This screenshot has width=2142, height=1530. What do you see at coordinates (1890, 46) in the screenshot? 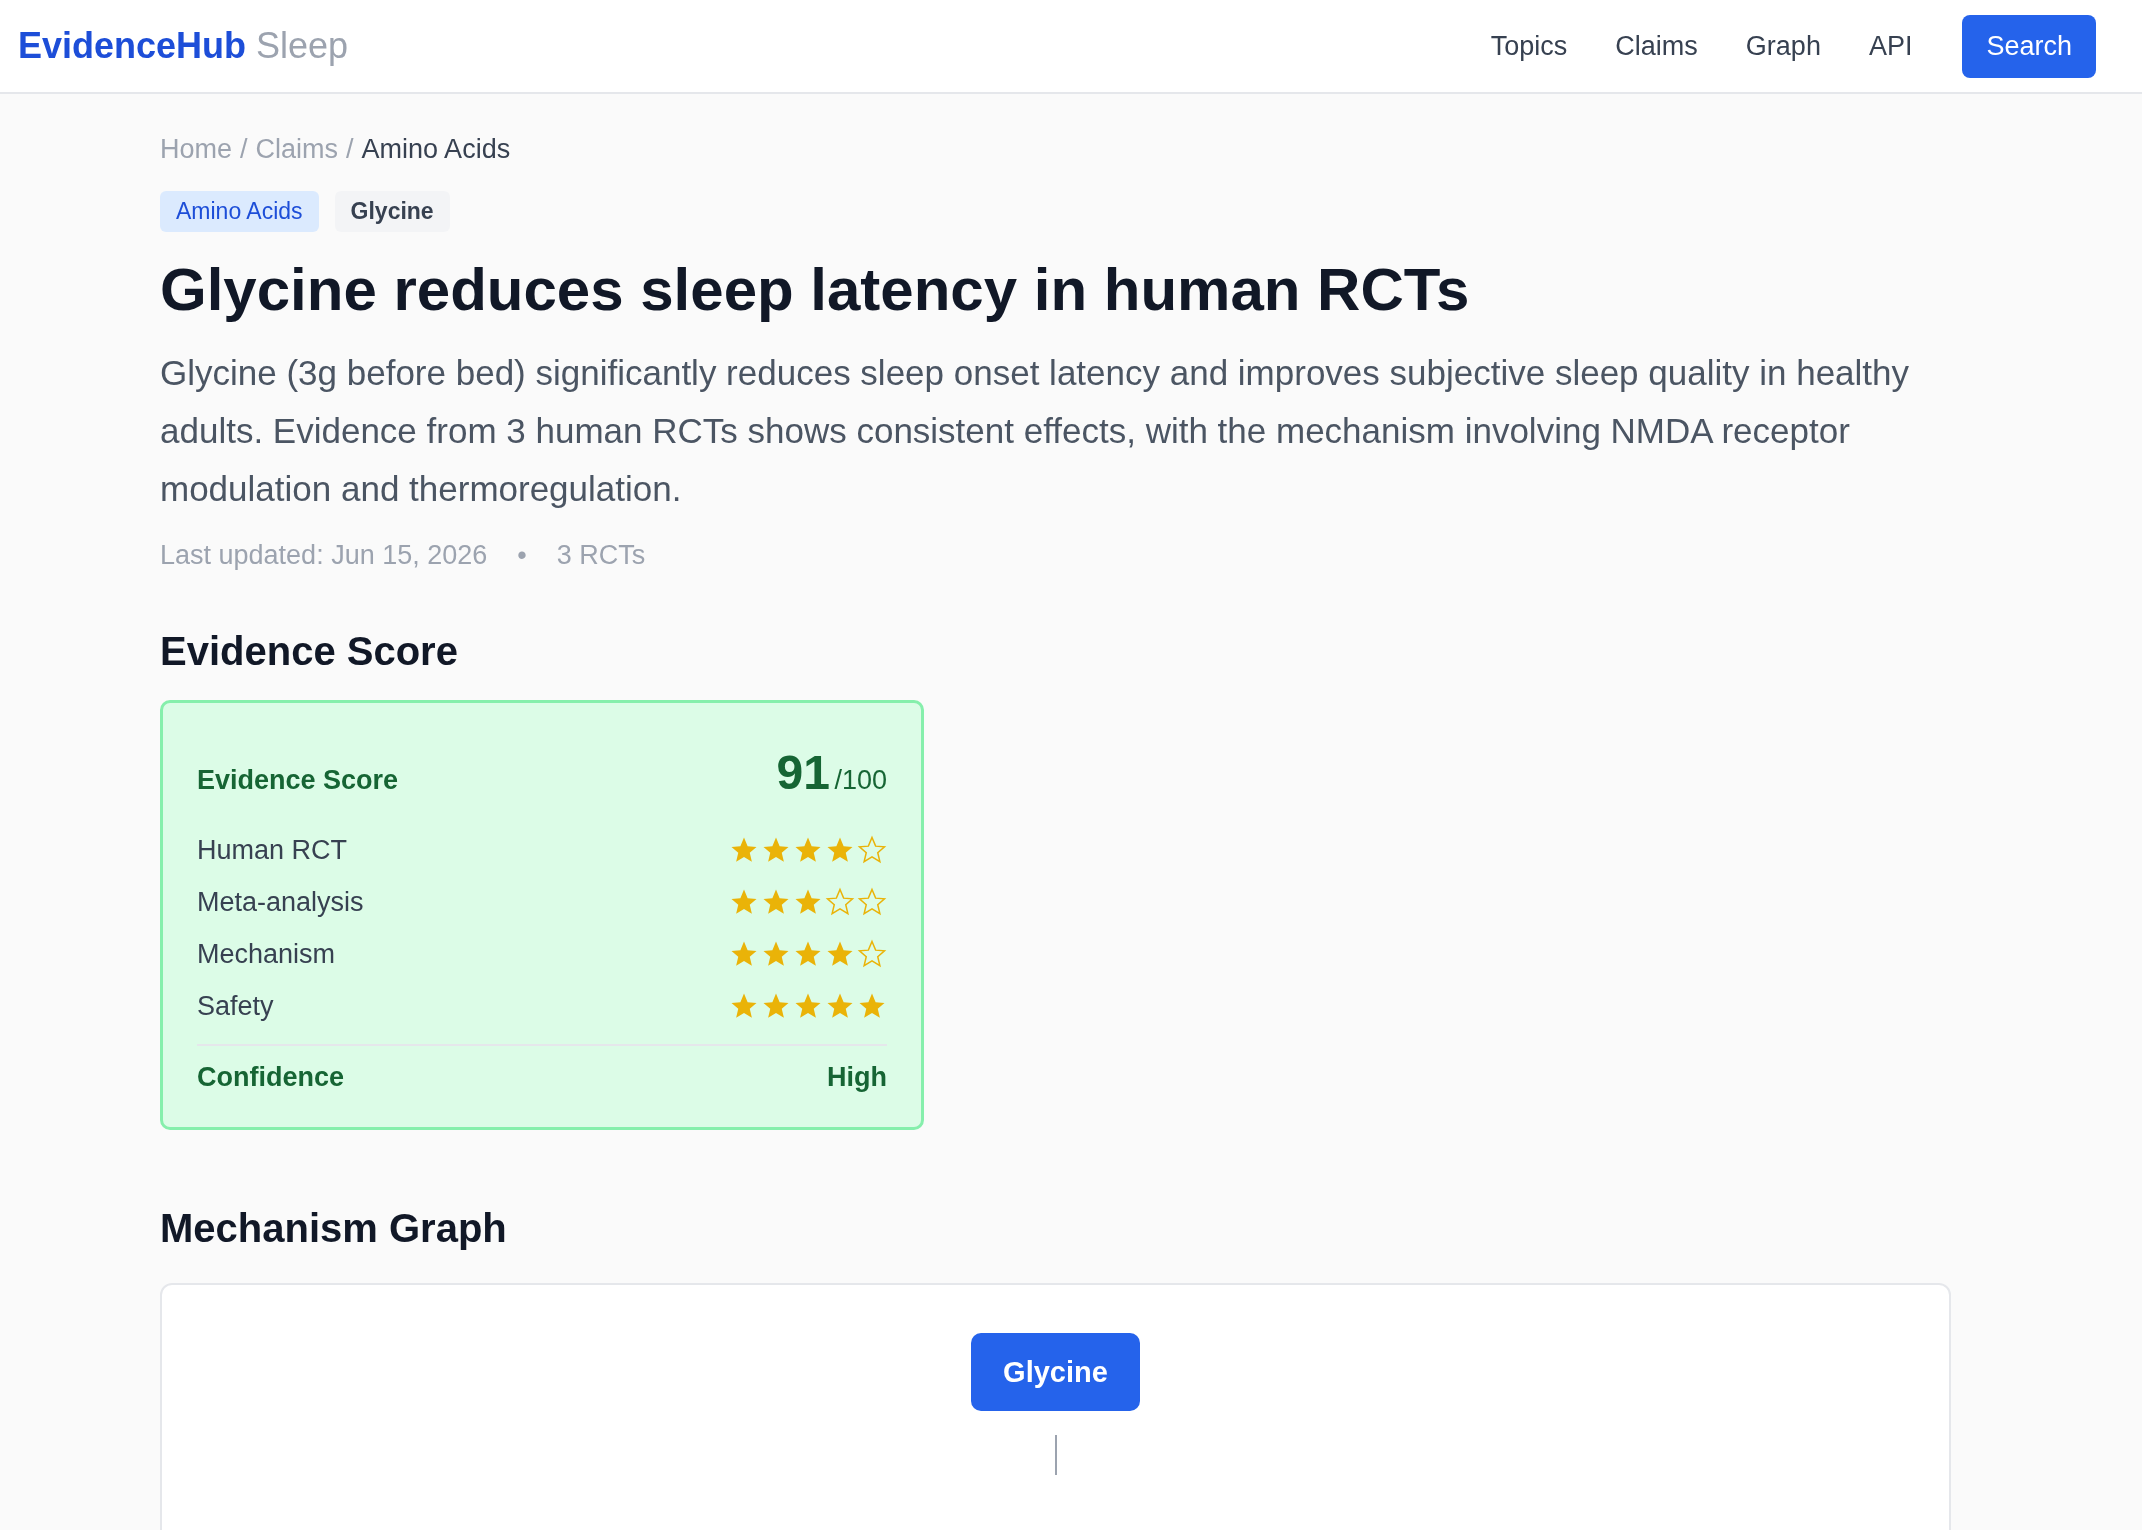
I see `nav-link: API` at bounding box center [1890, 46].